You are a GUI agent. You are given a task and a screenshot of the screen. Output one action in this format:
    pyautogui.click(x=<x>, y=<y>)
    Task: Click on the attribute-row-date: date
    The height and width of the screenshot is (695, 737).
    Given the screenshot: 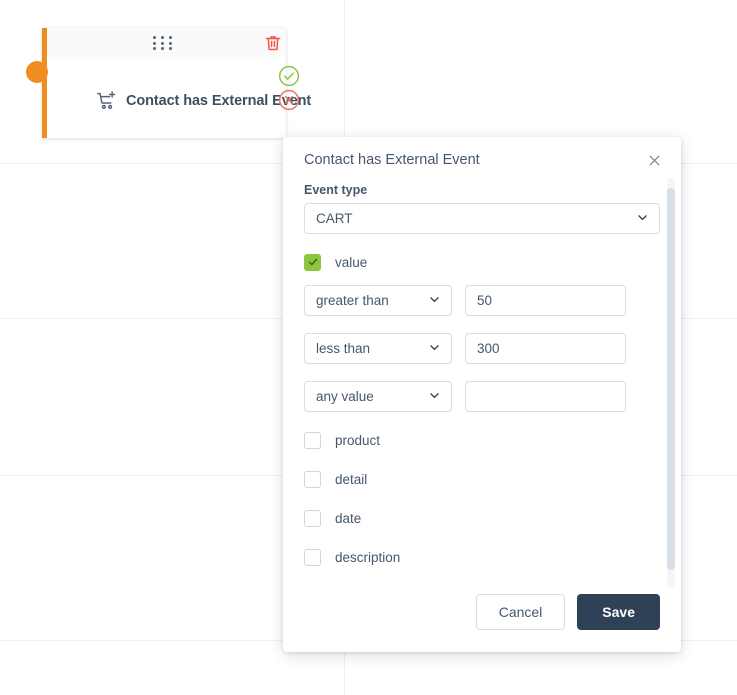 What is the action you would take?
    pyautogui.click(x=482, y=518)
    